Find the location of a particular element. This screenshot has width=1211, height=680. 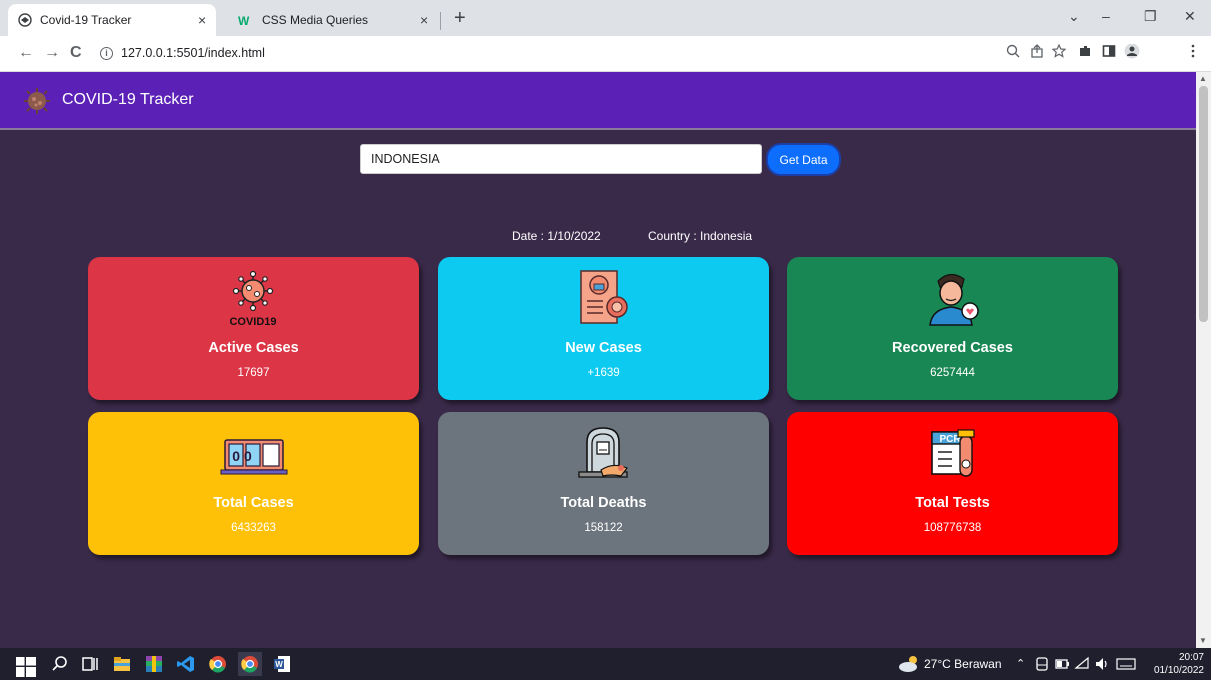

country-label: Country : Indonesia is located at coordinates (700, 236).